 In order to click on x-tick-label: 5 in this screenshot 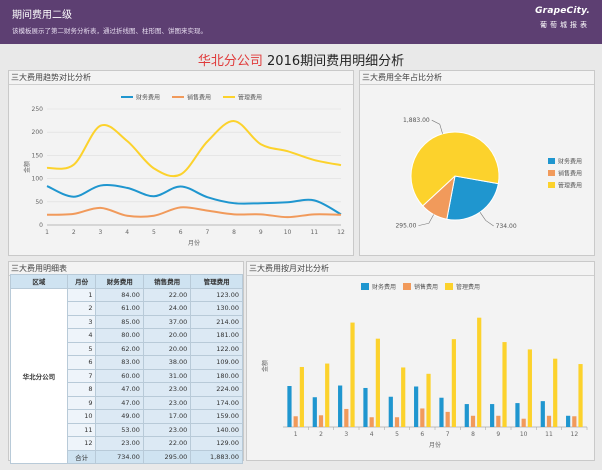, I will do `click(397, 434)`.